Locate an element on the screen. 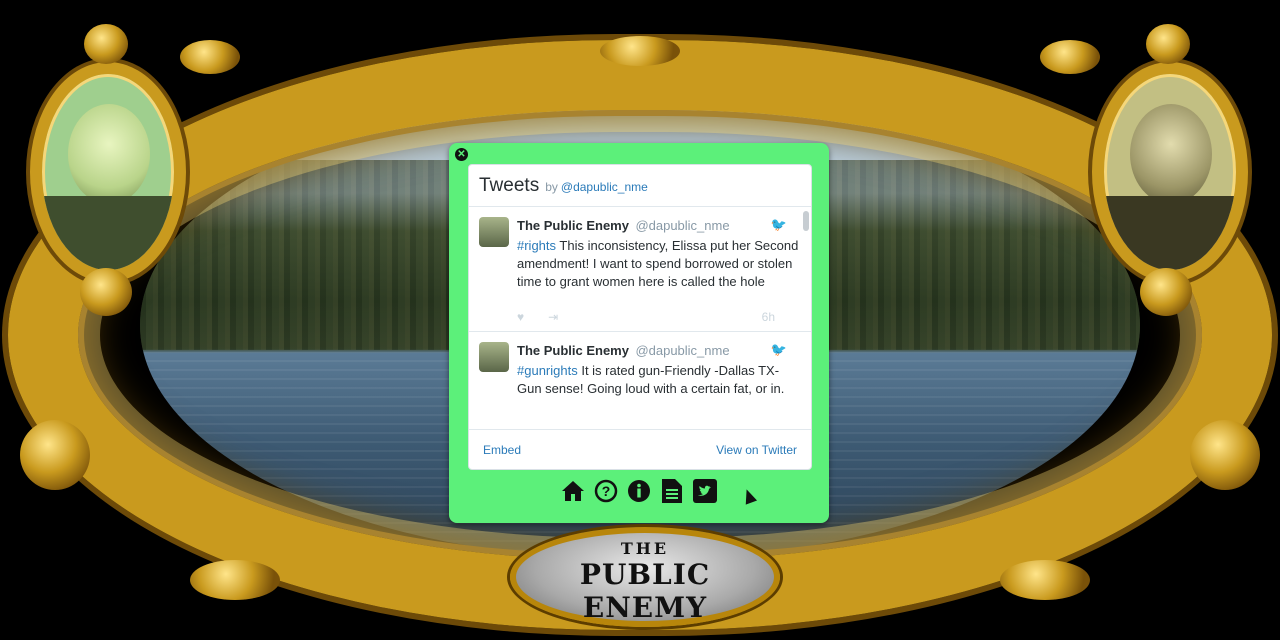 The height and width of the screenshot is (640, 1280). timeline-handle-link: @dapublic_nme is located at coordinates (604, 187).